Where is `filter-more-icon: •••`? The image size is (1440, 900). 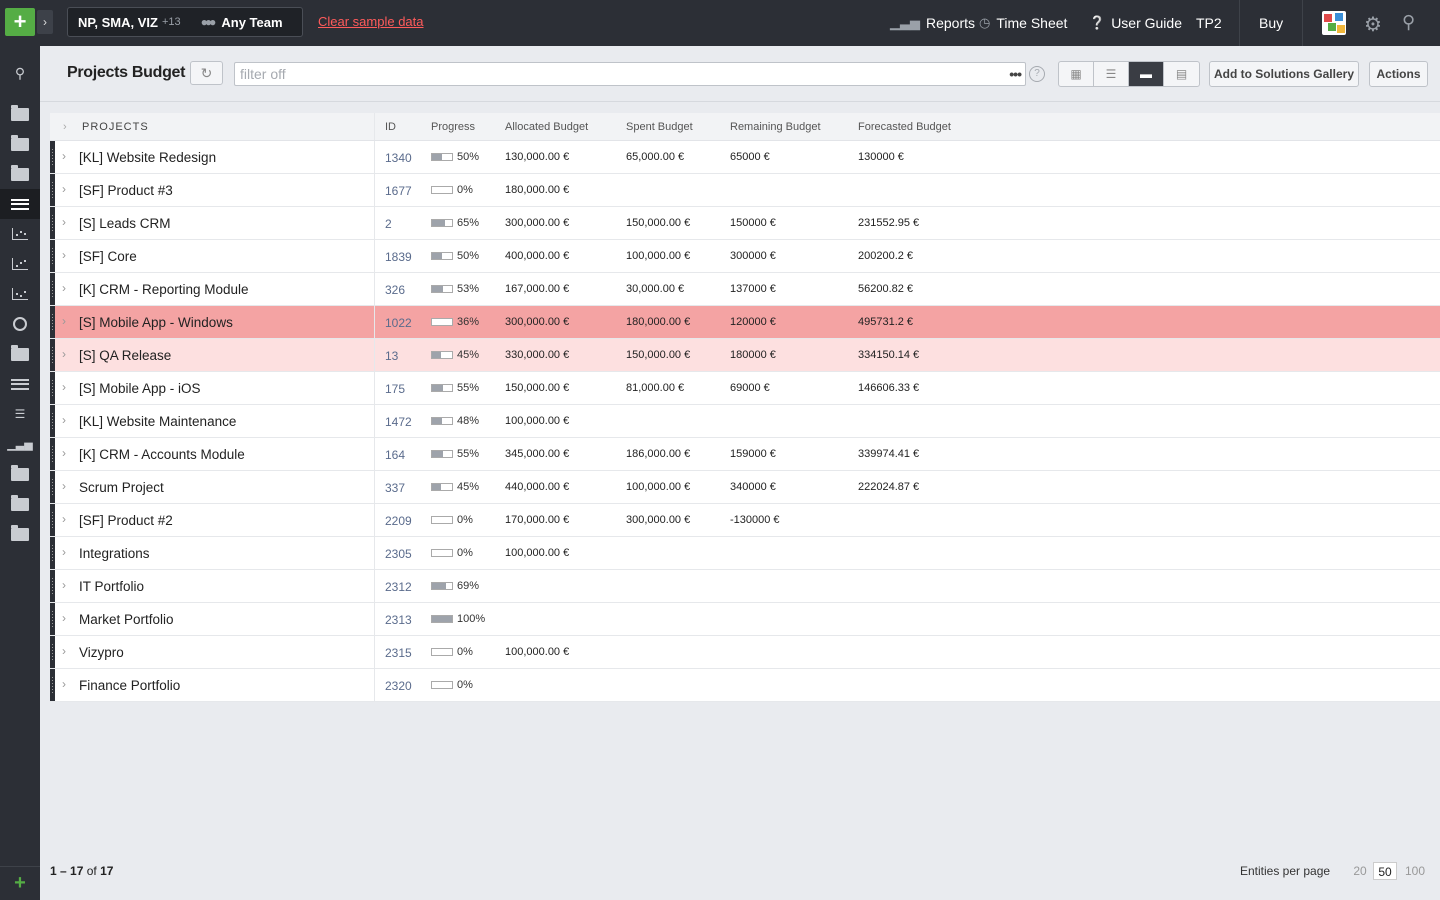 filter-more-icon: ••• is located at coordinates (1015, 74).